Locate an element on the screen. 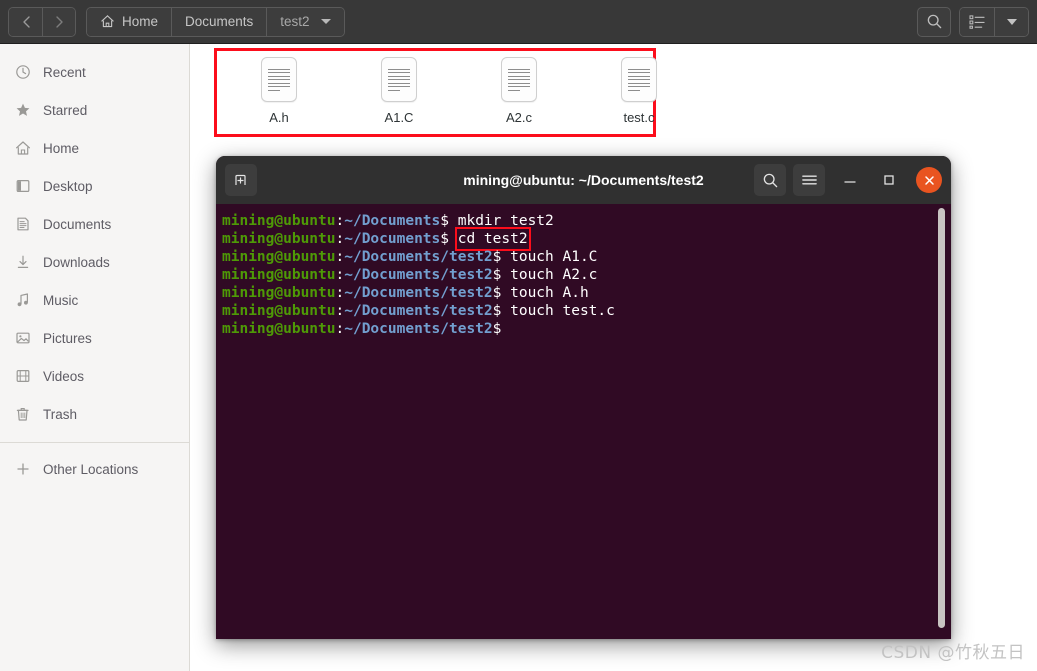  header-right-group is located at coordinates (973, 21).